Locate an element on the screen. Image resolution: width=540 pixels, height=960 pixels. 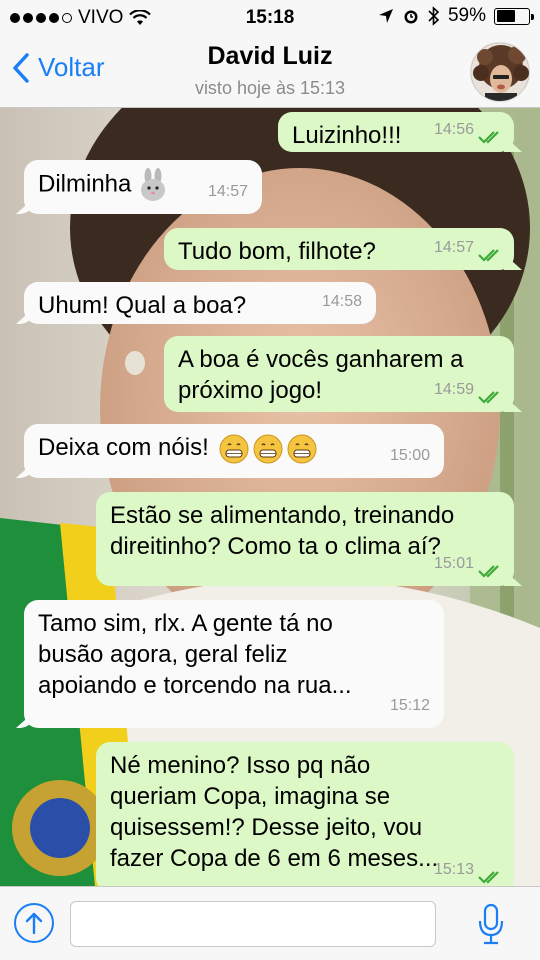
message-line: Deixa com nóis! is located at coordinates (234, 448).